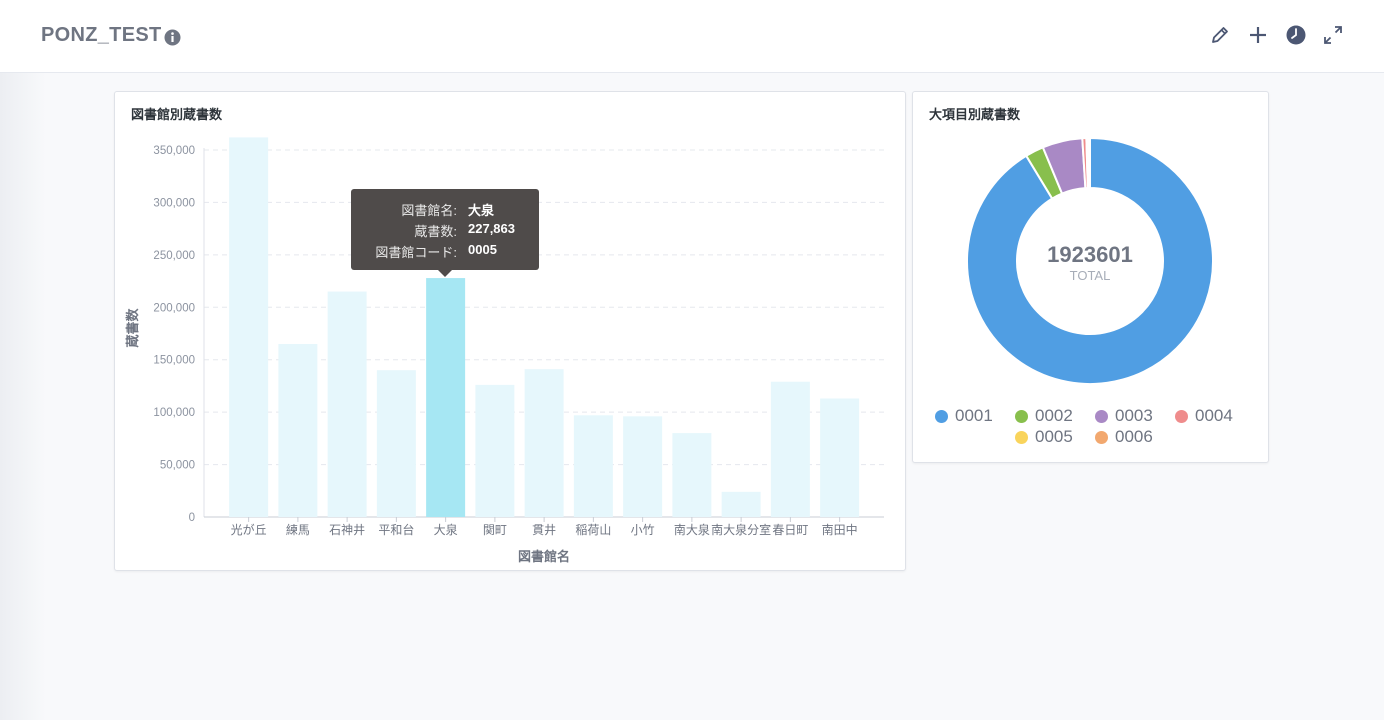  Describe the element at coordinates (741, 504) in the screenshot. I see `bar-南大泉分室` at that location.